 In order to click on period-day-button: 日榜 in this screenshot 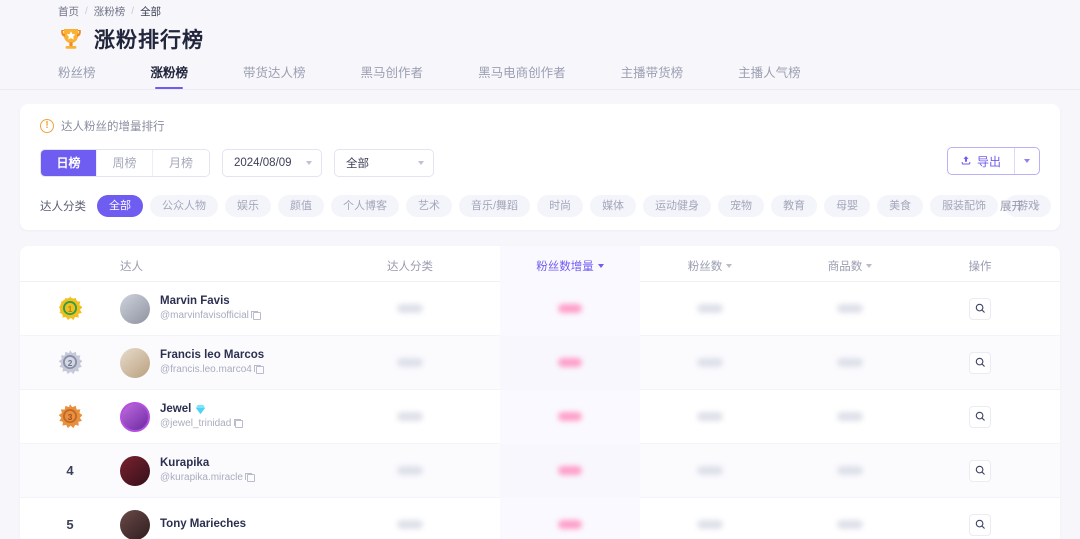, I will do `click(69, 163)`.